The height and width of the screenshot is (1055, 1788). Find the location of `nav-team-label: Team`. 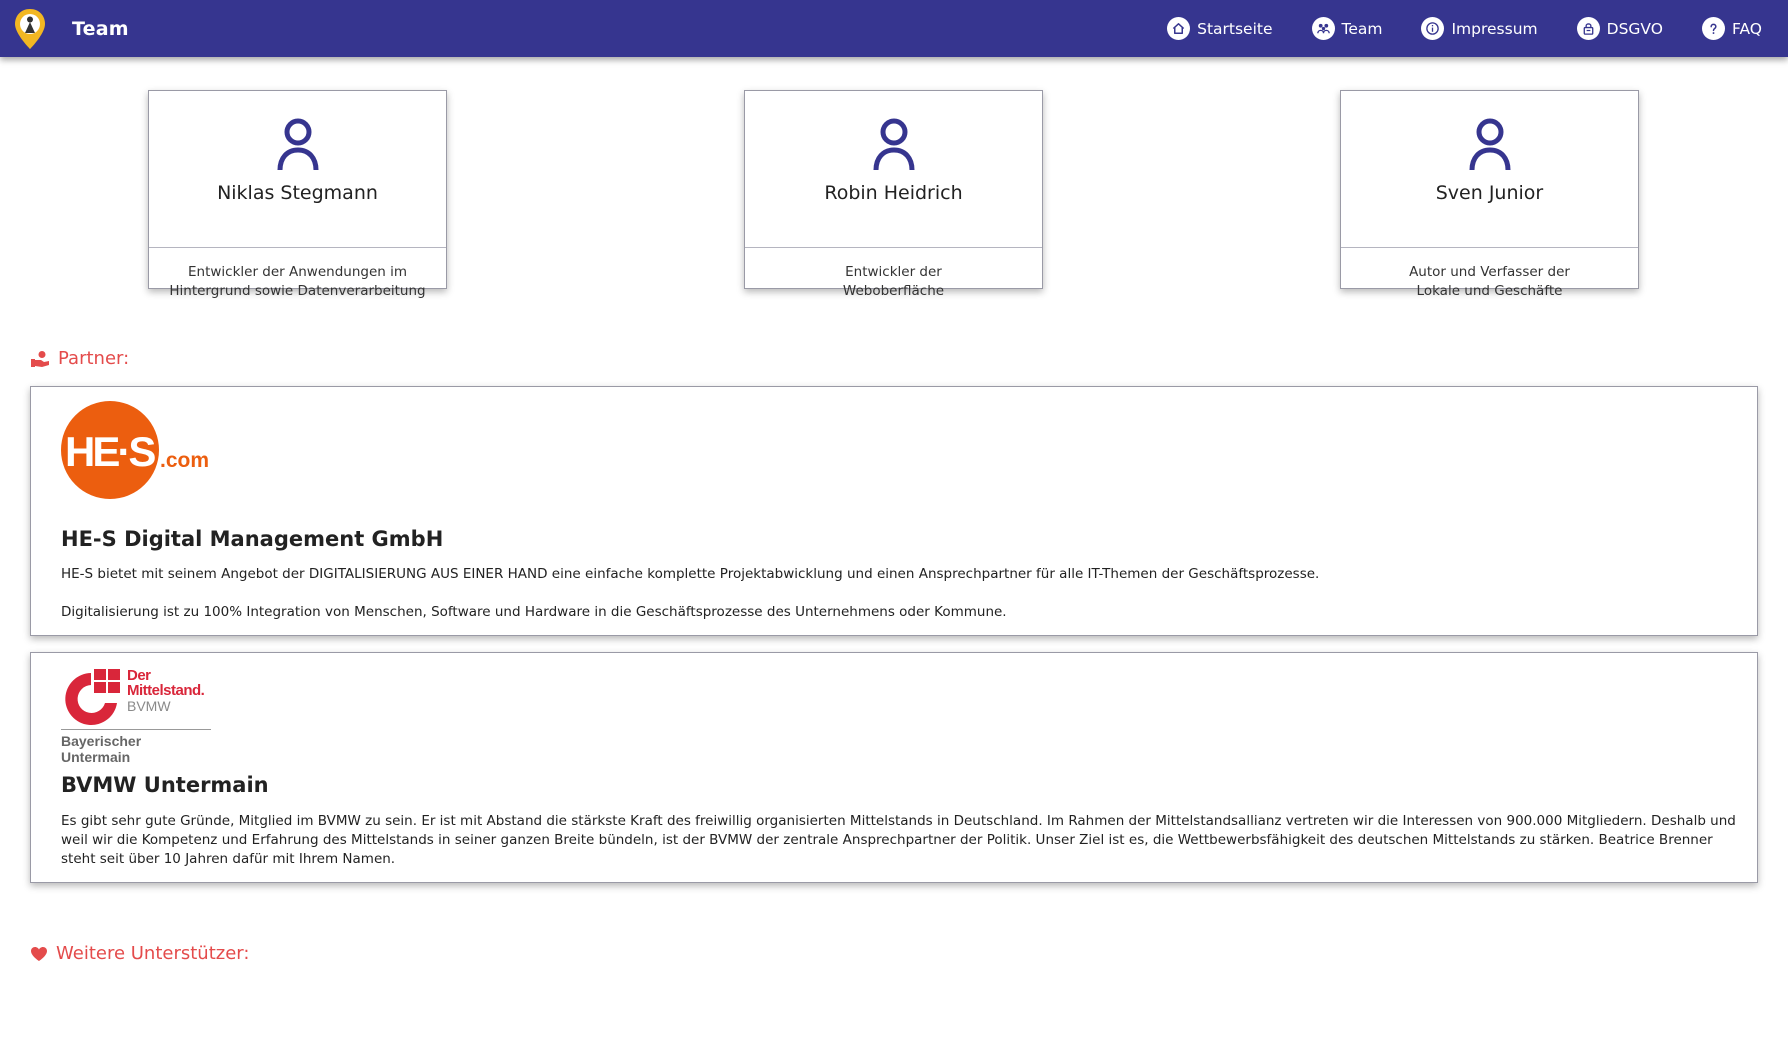

nav-team-label: Team is located at coordinates (1362, 28).